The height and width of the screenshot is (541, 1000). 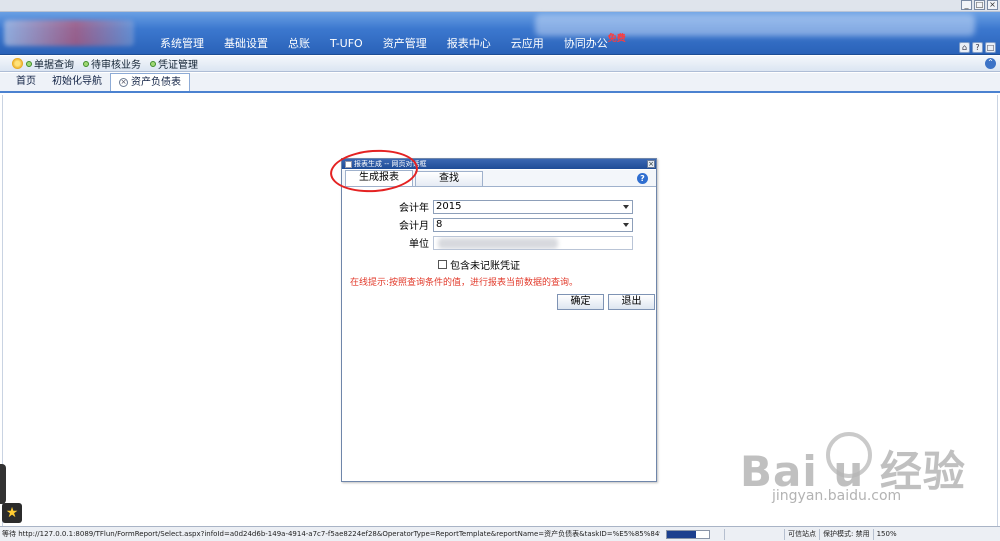 What do you see at coordinates (414, 208) in the screenshot?
I see `year-label: 会计年` at bounding box center [414, 208].